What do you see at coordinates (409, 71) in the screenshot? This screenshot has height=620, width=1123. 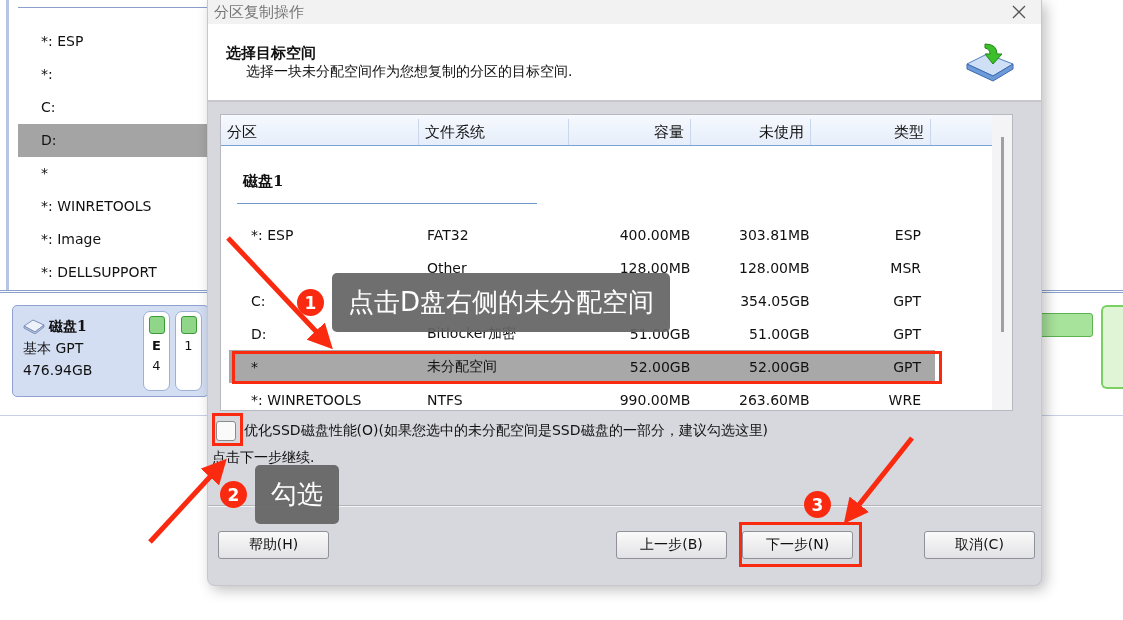 I see `step-description: 选择一块未分配空间作为您想复制的分区的目标空间.` at bounding box center [409, 71].